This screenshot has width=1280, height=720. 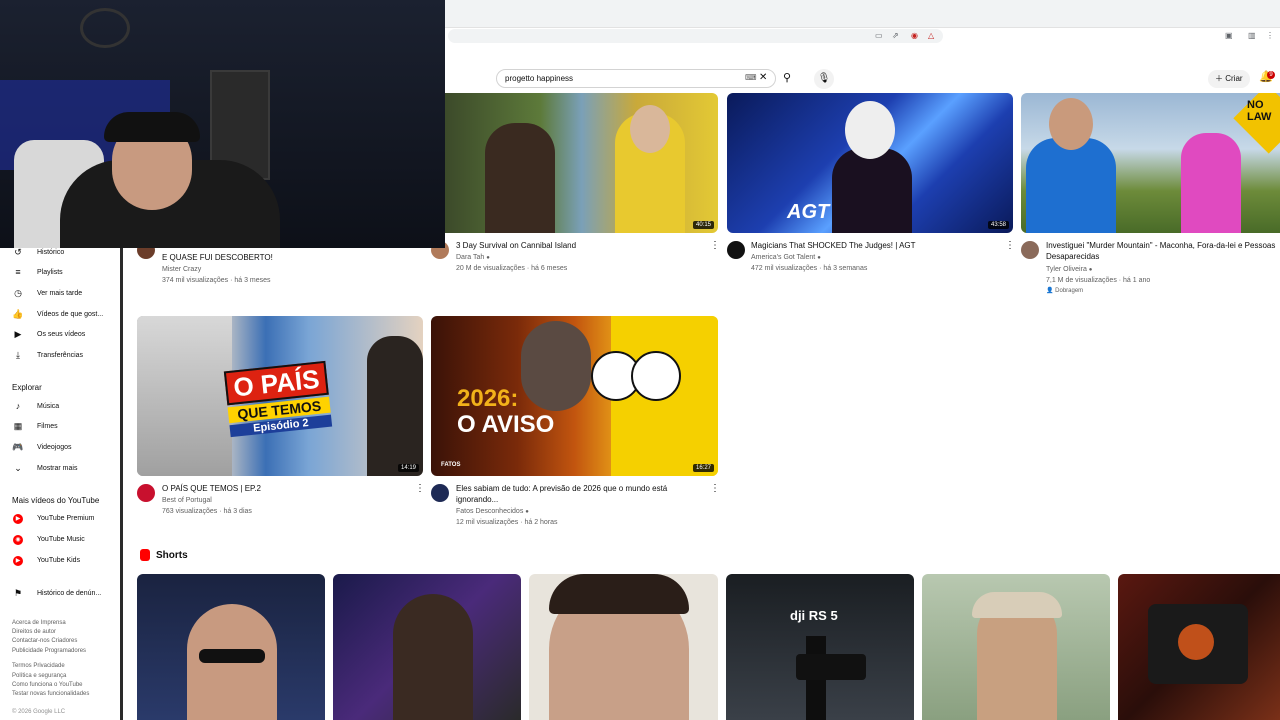 I want to click on channel-name: America's Got Talent, so click(x=783, y=257).